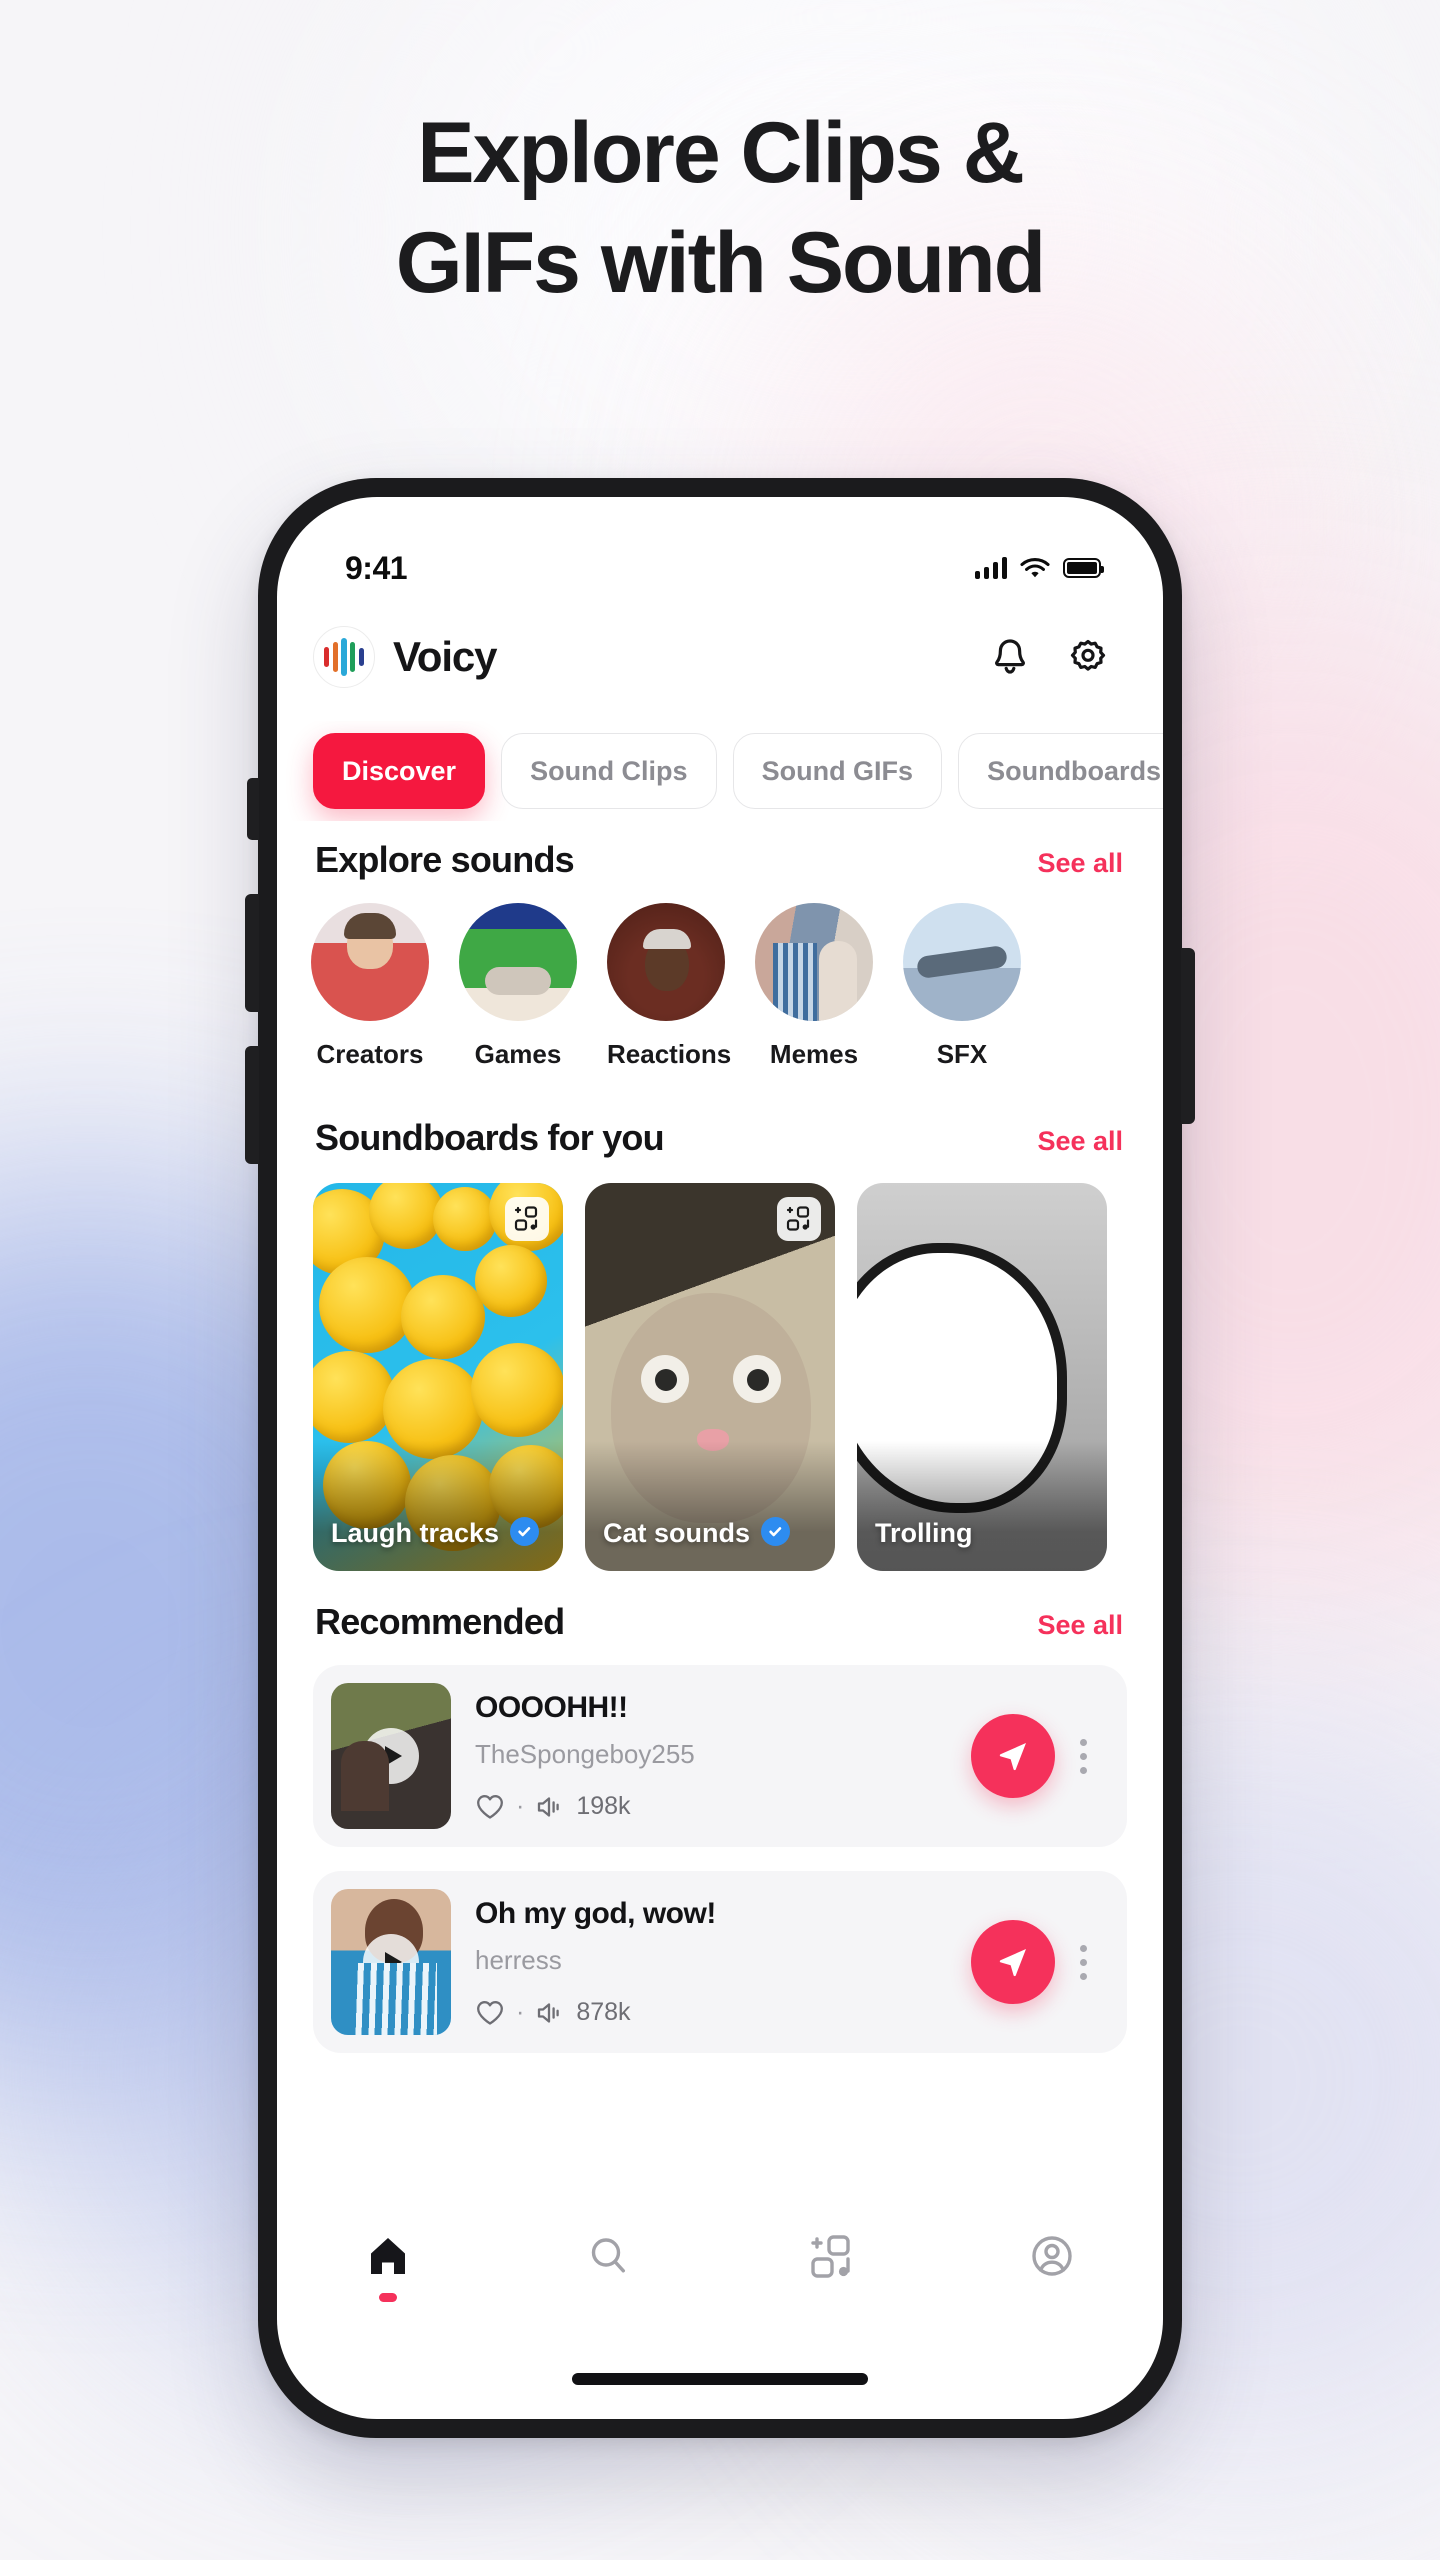 This screenshot has width=1440, height=2560. Describe the element at coordinates (710, 1506) in the screenshot. I see `soundboard-footer: Cat sounds` at that location.